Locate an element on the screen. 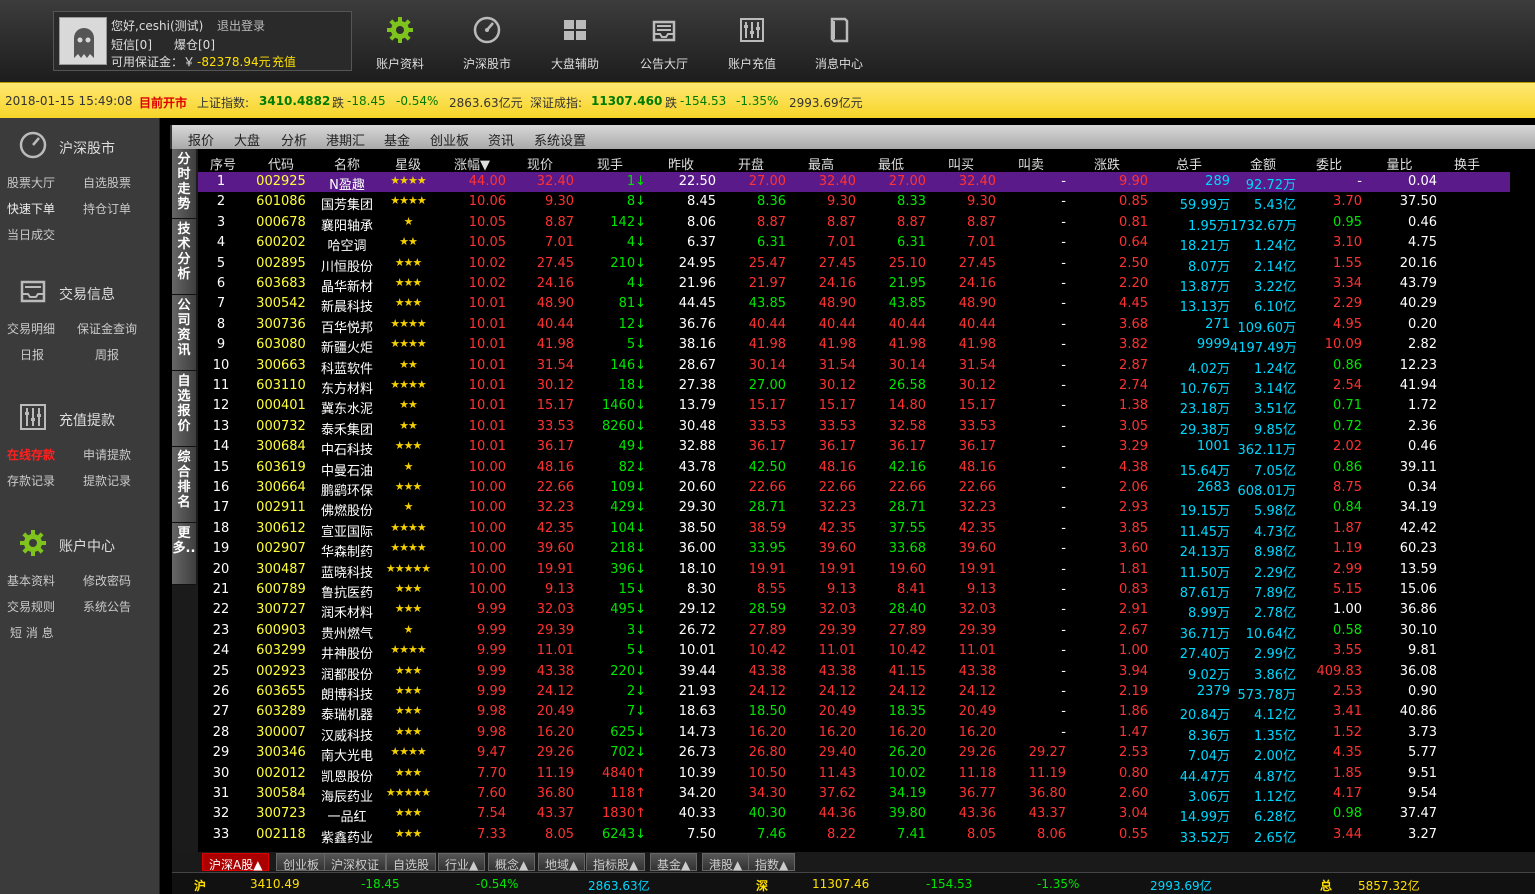  column-header: 星级 is located at coordinates (408, 163).